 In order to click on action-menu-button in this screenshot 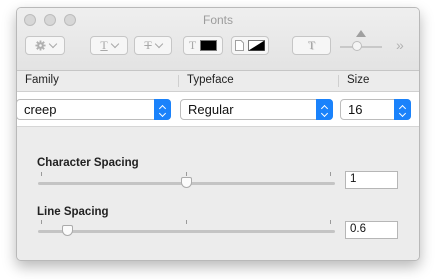, I will do `click(45, 45)`.